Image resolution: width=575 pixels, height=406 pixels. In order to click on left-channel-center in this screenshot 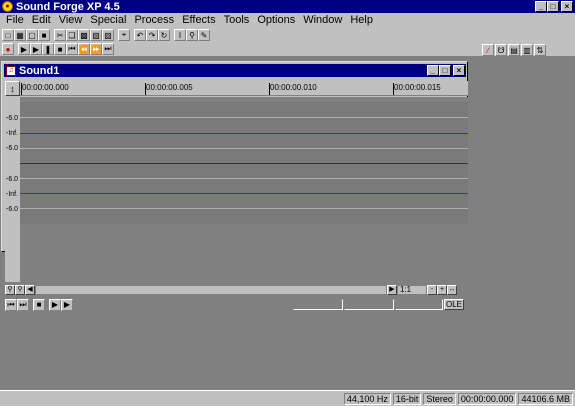, I will do `click(244, 133)`.